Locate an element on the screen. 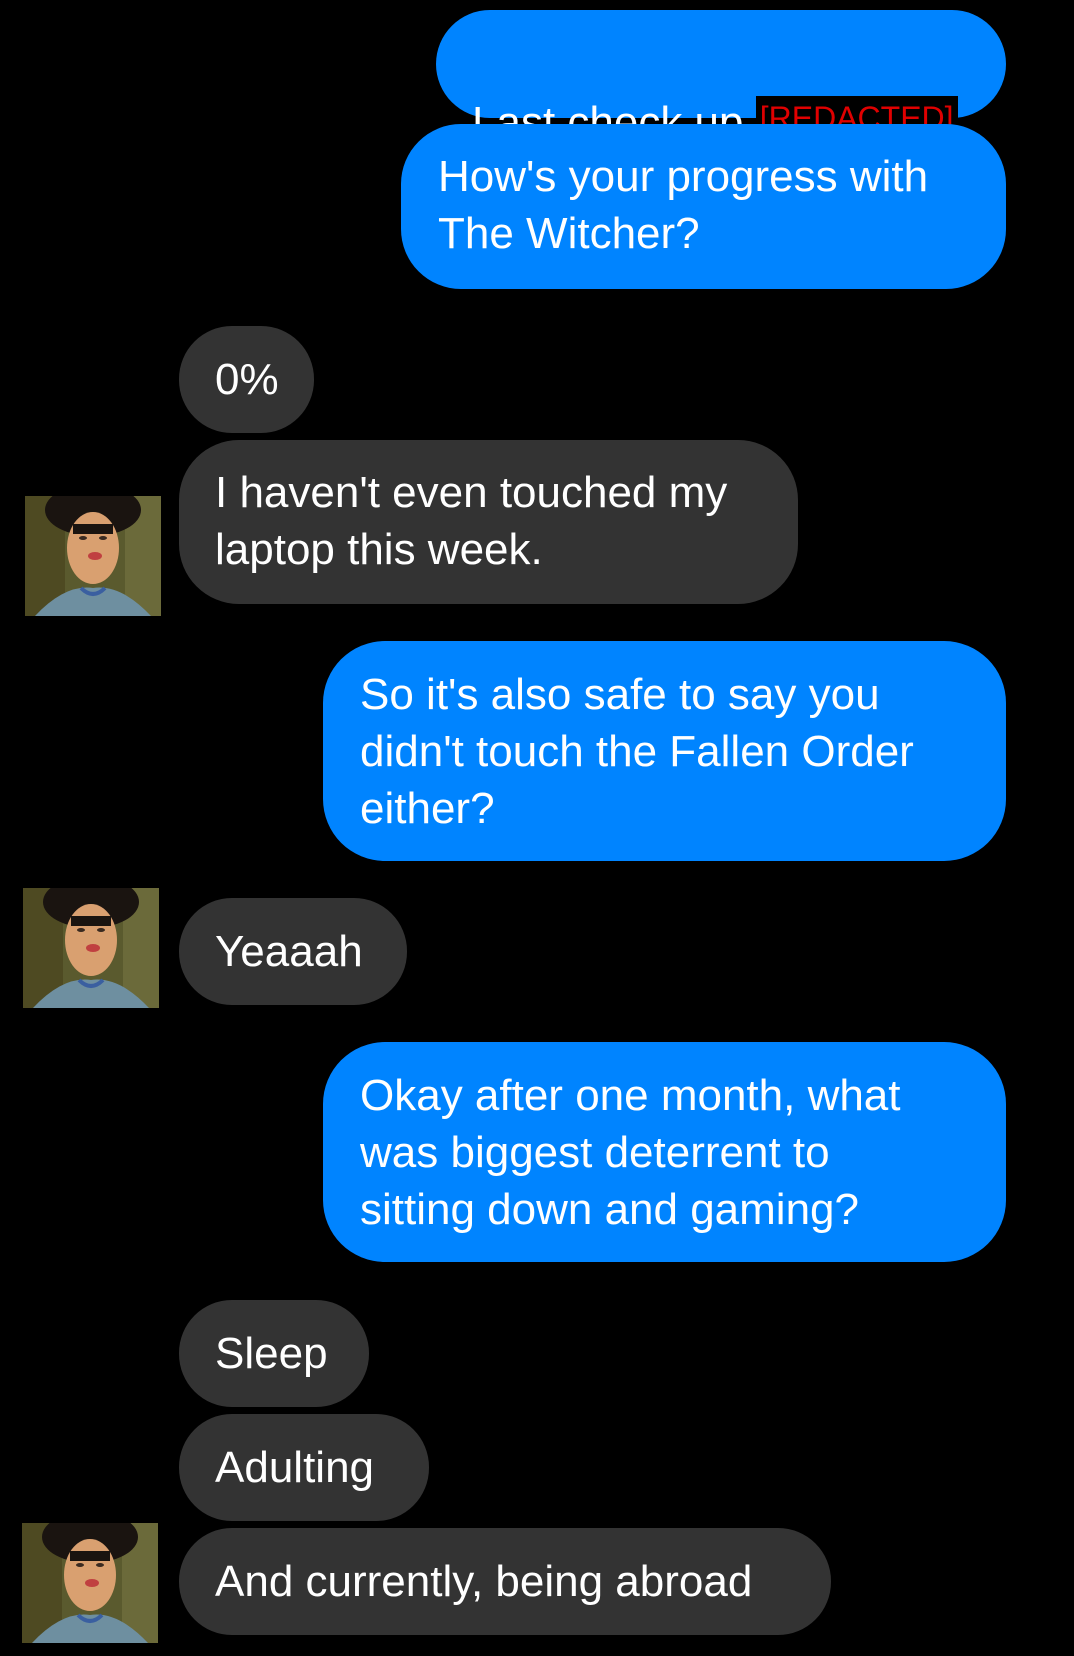  received-message-bubble: 0% is located at coordinates (246, 379).